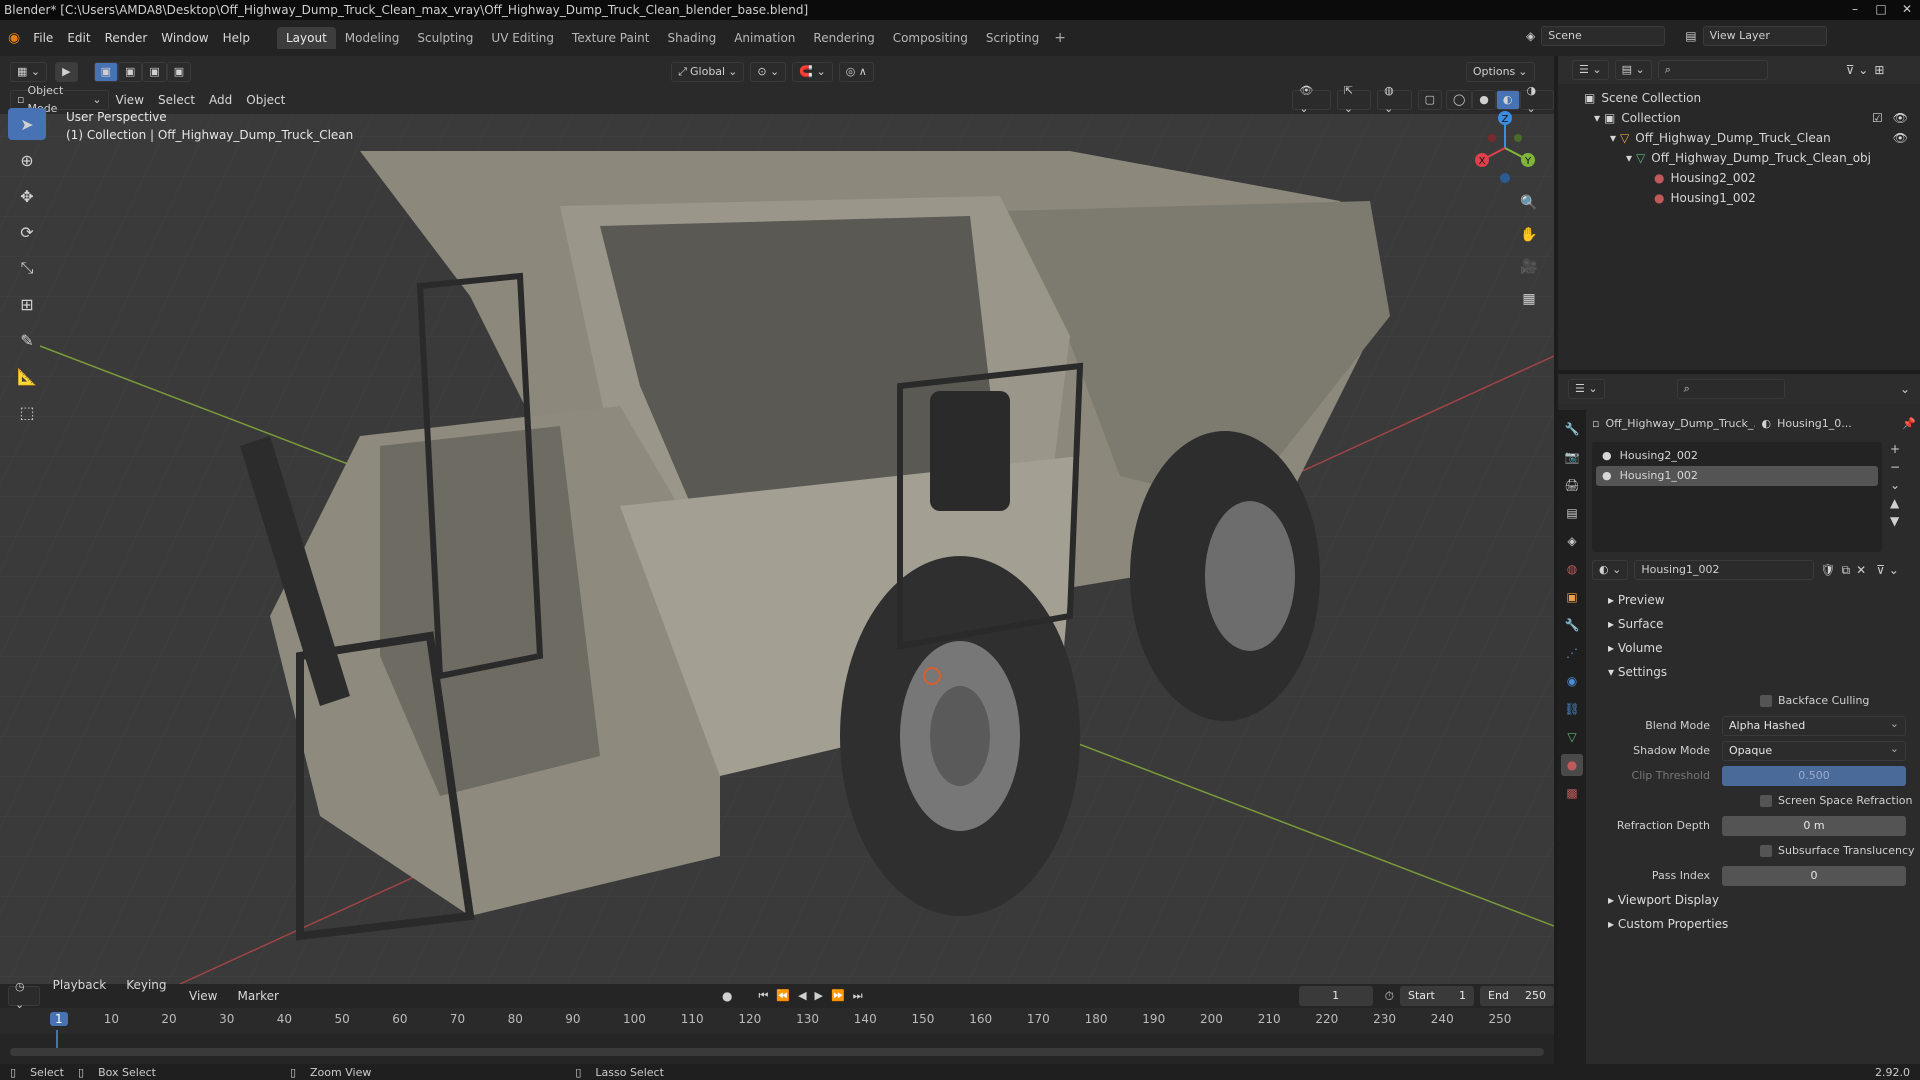 The image size is (1920, 1080). I want to click on blender-logo-icon: ◉, so click(14, 38).